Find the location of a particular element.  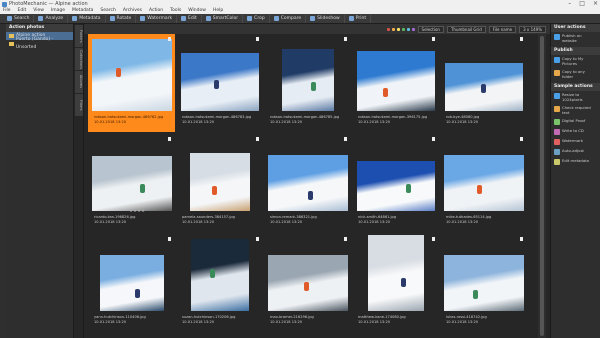

compare-button: Compare is located at coordinates (288, 18).